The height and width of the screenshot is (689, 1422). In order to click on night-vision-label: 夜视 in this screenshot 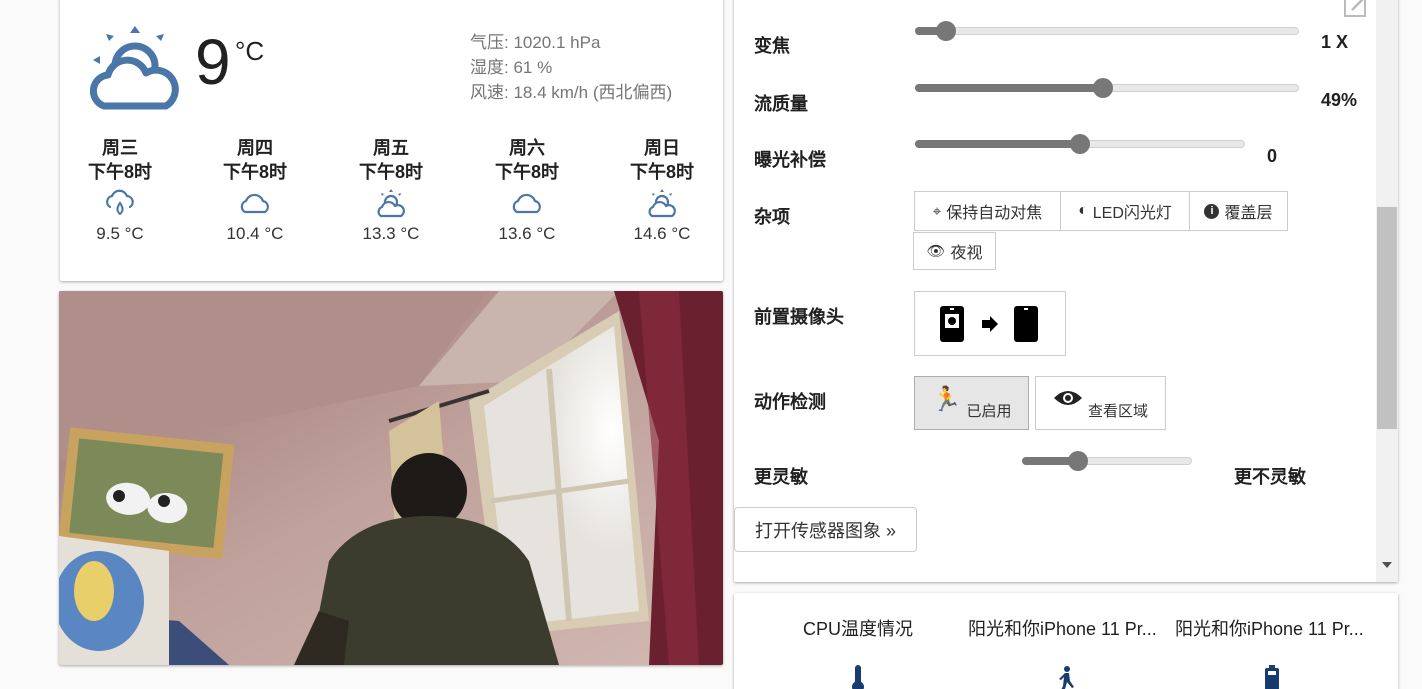, I will do `click(966, 253)`.